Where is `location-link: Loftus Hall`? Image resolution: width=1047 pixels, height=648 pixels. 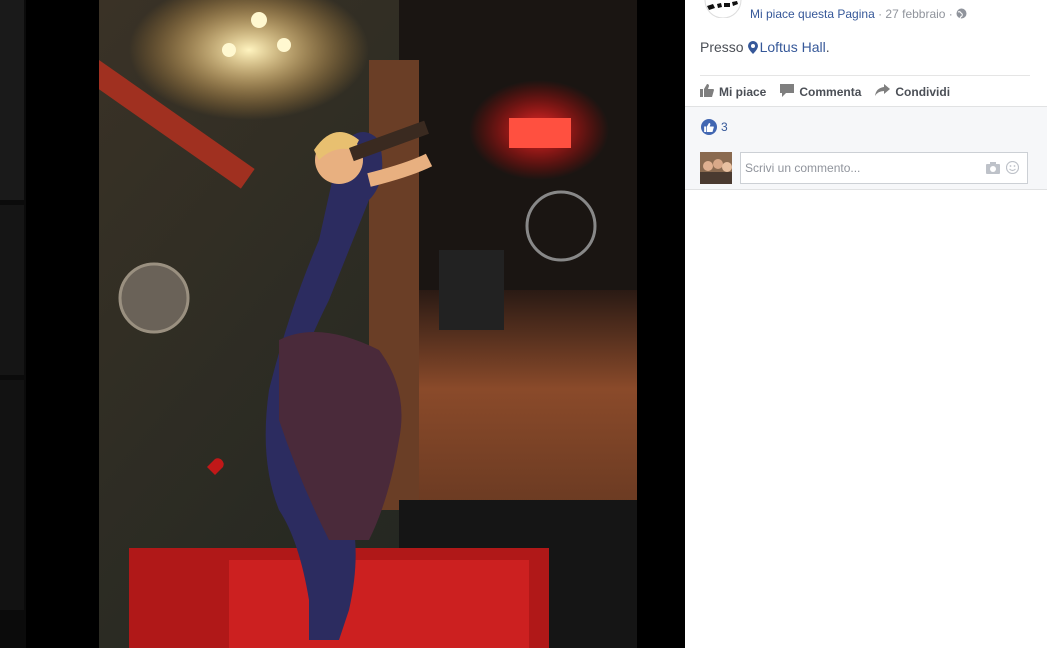
location-link: Loftus Hall is located at coordinates (793, 47).